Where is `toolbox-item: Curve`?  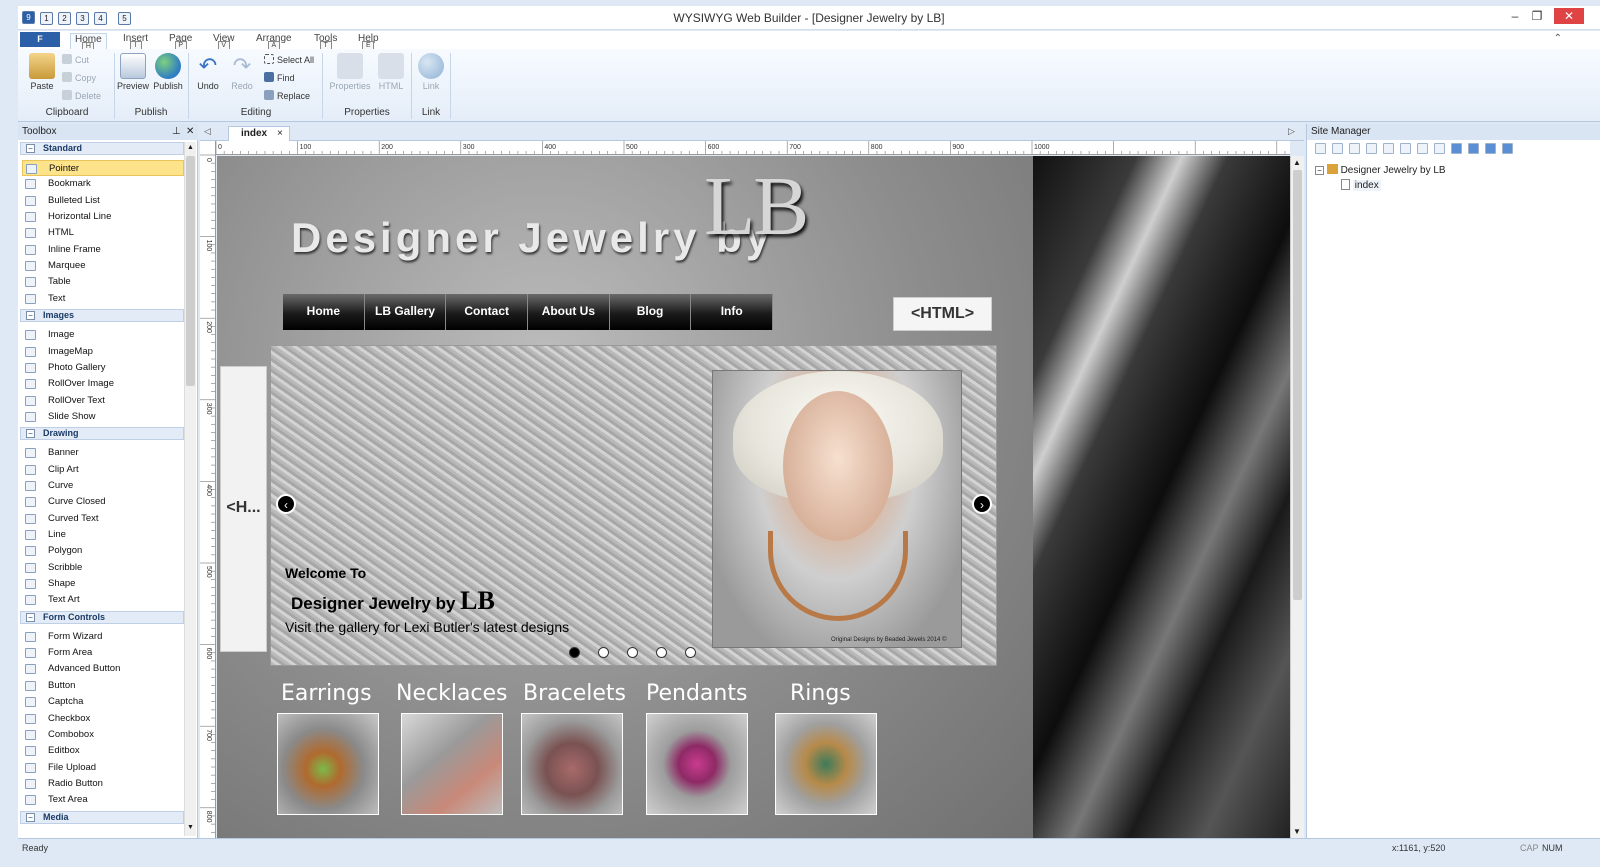 toolbox-item: Curve is located at coordinates (103, 486).